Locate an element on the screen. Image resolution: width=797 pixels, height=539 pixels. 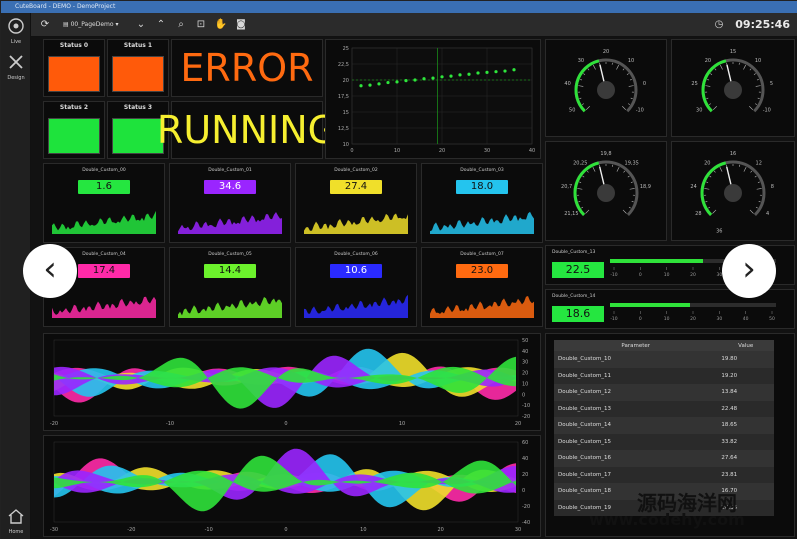
bar-fill is located at coordinates (650, 305).